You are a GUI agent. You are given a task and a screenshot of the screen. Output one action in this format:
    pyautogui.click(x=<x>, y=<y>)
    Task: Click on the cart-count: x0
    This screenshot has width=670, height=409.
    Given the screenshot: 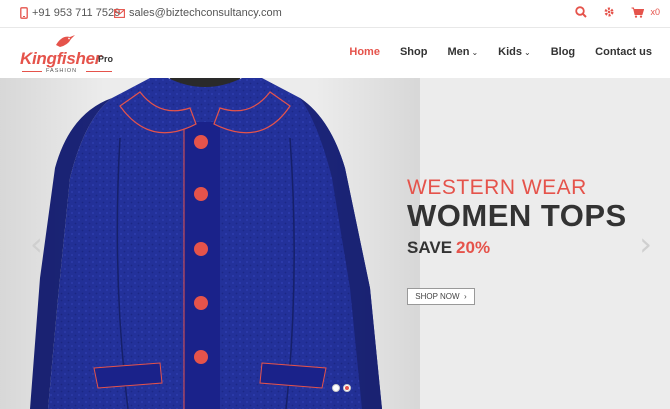 What is the action you would take?
    pyautogui.click(x=655, y=12)
    